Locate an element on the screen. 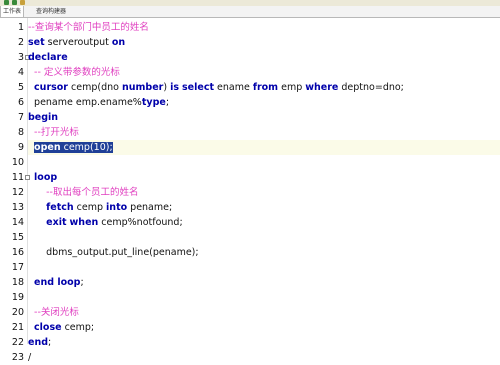  run-icon is located at coordinates (6, 2).